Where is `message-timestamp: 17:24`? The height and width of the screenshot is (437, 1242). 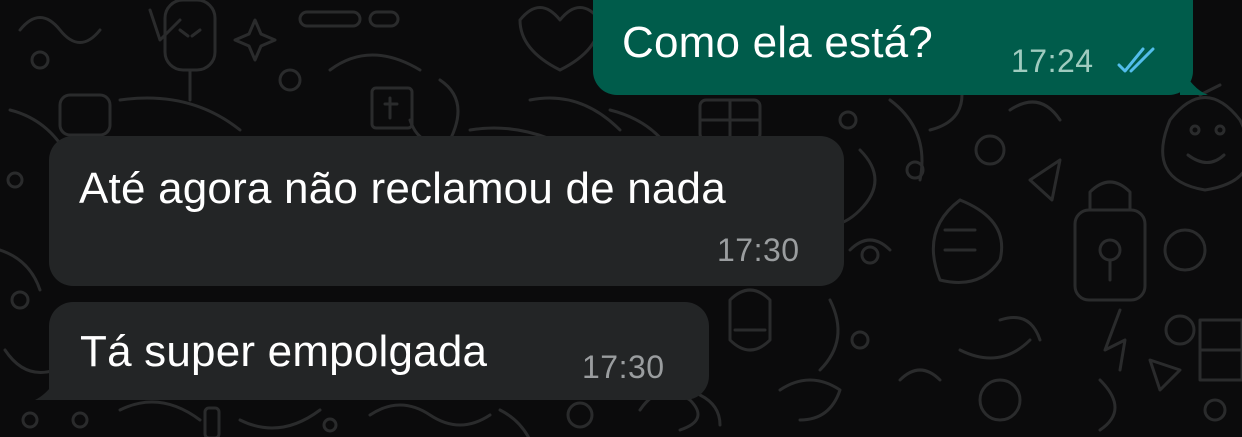
message-timestamp: 17:24 is located at coordinates (1052, 61).